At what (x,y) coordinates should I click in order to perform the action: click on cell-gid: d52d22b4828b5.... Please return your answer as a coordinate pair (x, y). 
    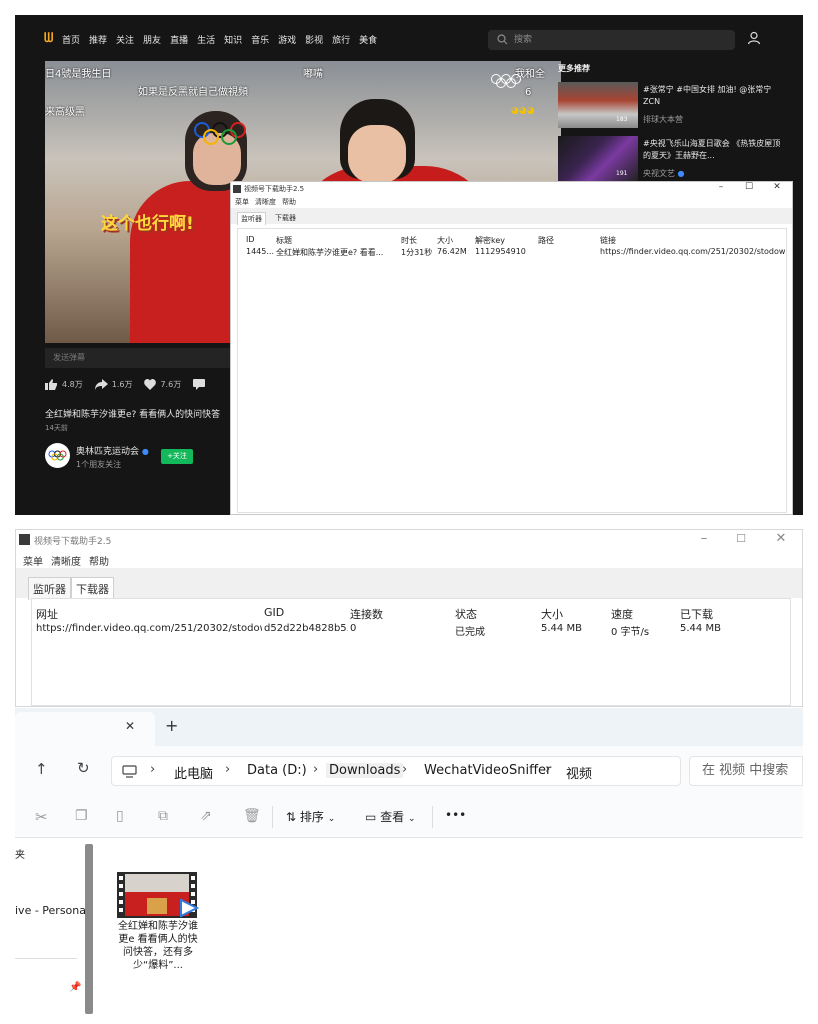
    Looking at the image, I should click on (306, 628).